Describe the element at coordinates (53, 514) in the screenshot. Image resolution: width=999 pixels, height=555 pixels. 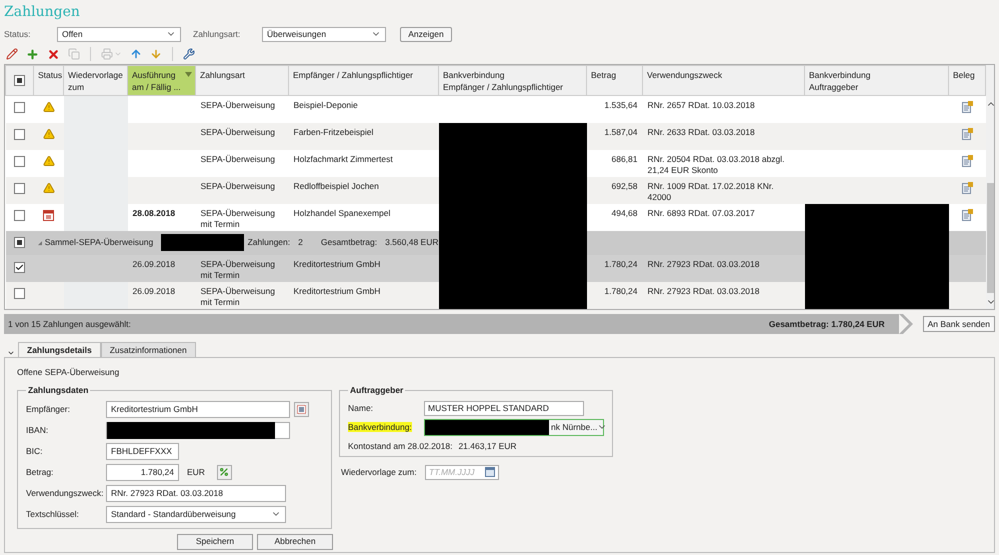
I see `field-label: Textschlüssel:` at that location.